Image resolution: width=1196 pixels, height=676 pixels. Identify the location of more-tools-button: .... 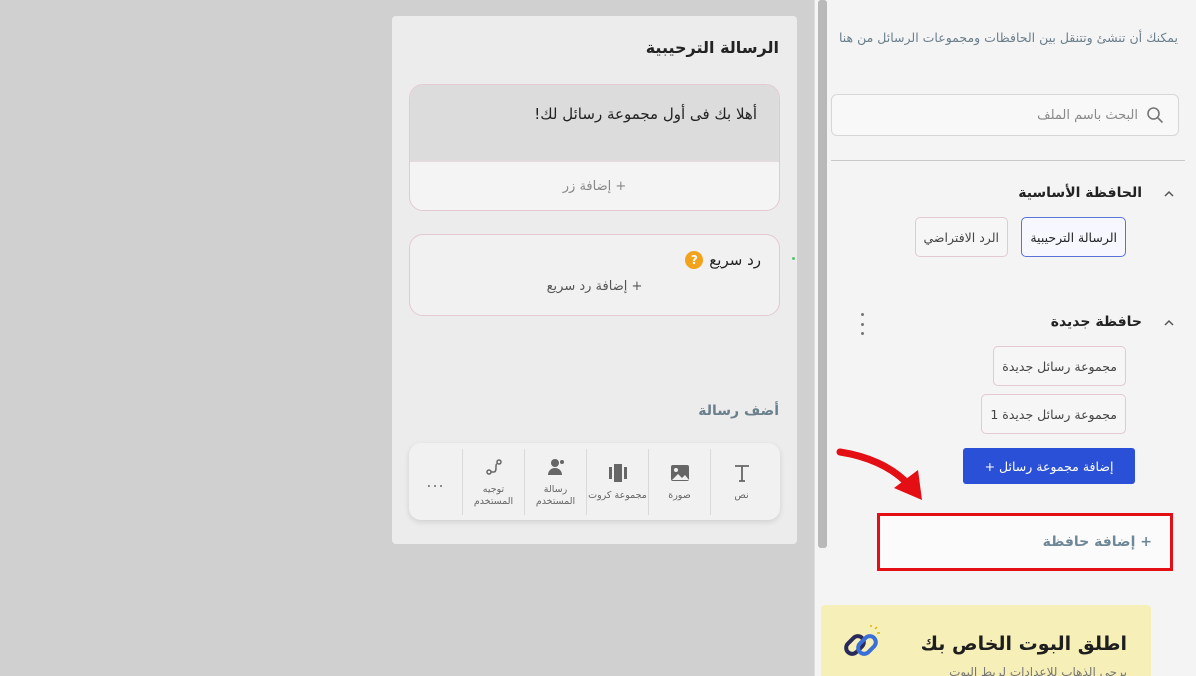
(435, 481).